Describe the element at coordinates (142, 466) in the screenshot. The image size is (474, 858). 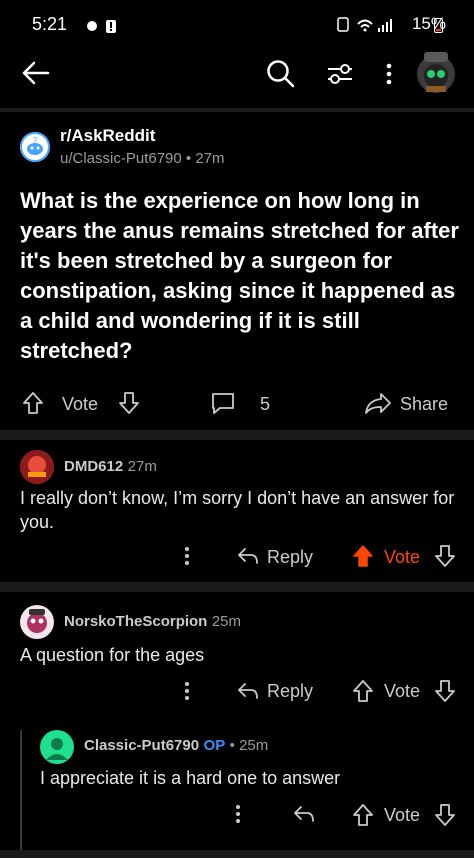
I see `comment-age: 27m` at that location.